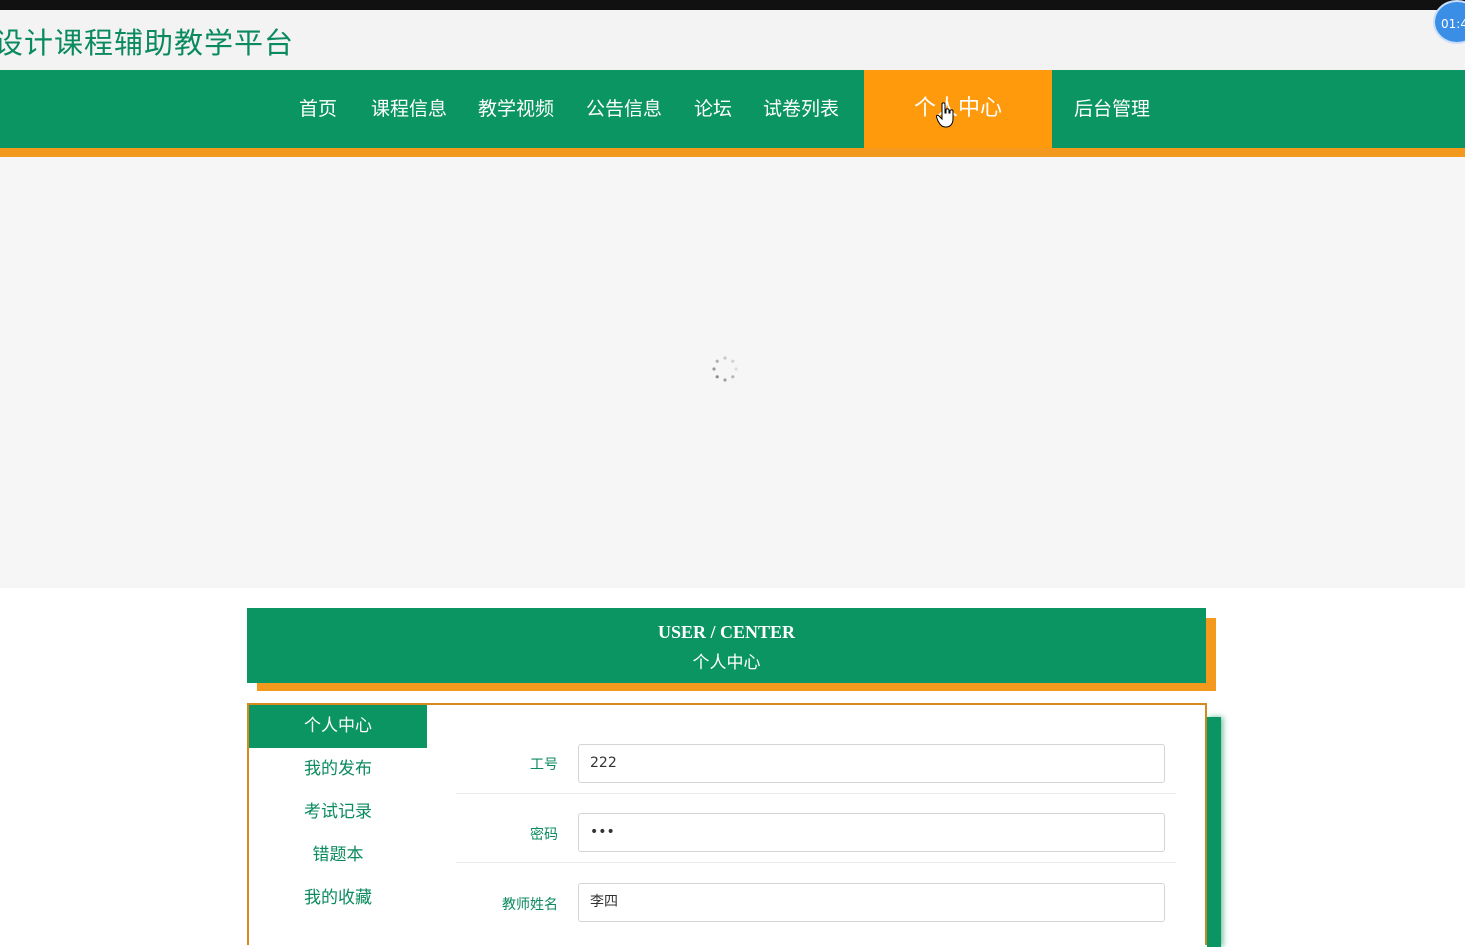 The height and width of the screenshot is (947, 1465). Describe the element at coordinates (624, 109) in the screenshot. I see `nav-item-announcements: 公告信息` at that location.